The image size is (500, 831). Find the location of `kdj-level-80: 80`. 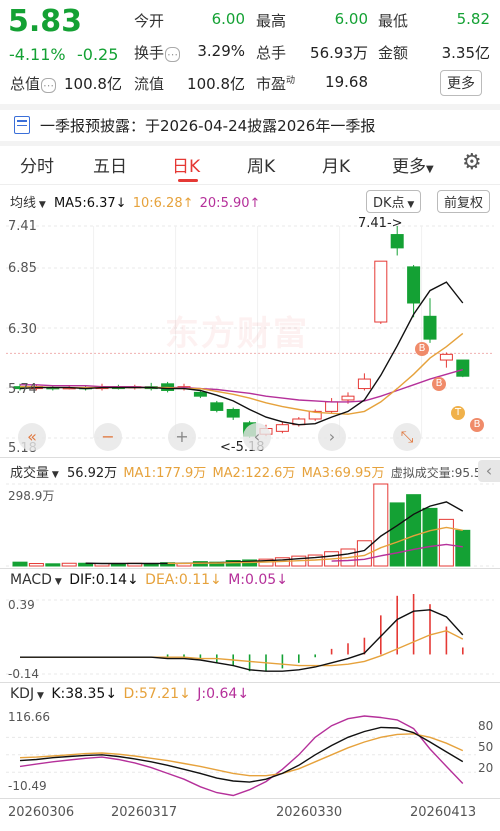

kdj-level-80: 80 is located at coordinates (486, 726).